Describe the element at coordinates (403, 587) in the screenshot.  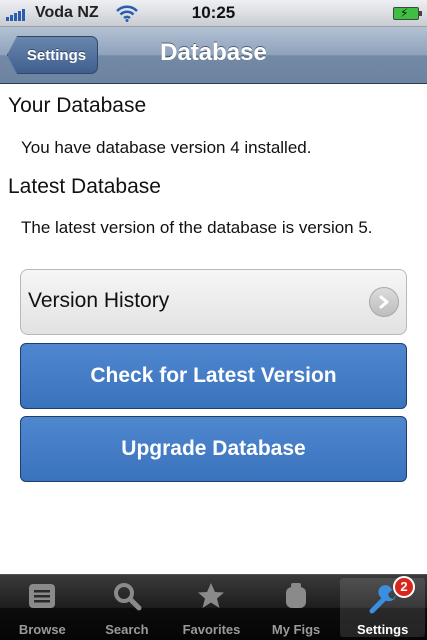
I see `notification-badge: 2` at that location.